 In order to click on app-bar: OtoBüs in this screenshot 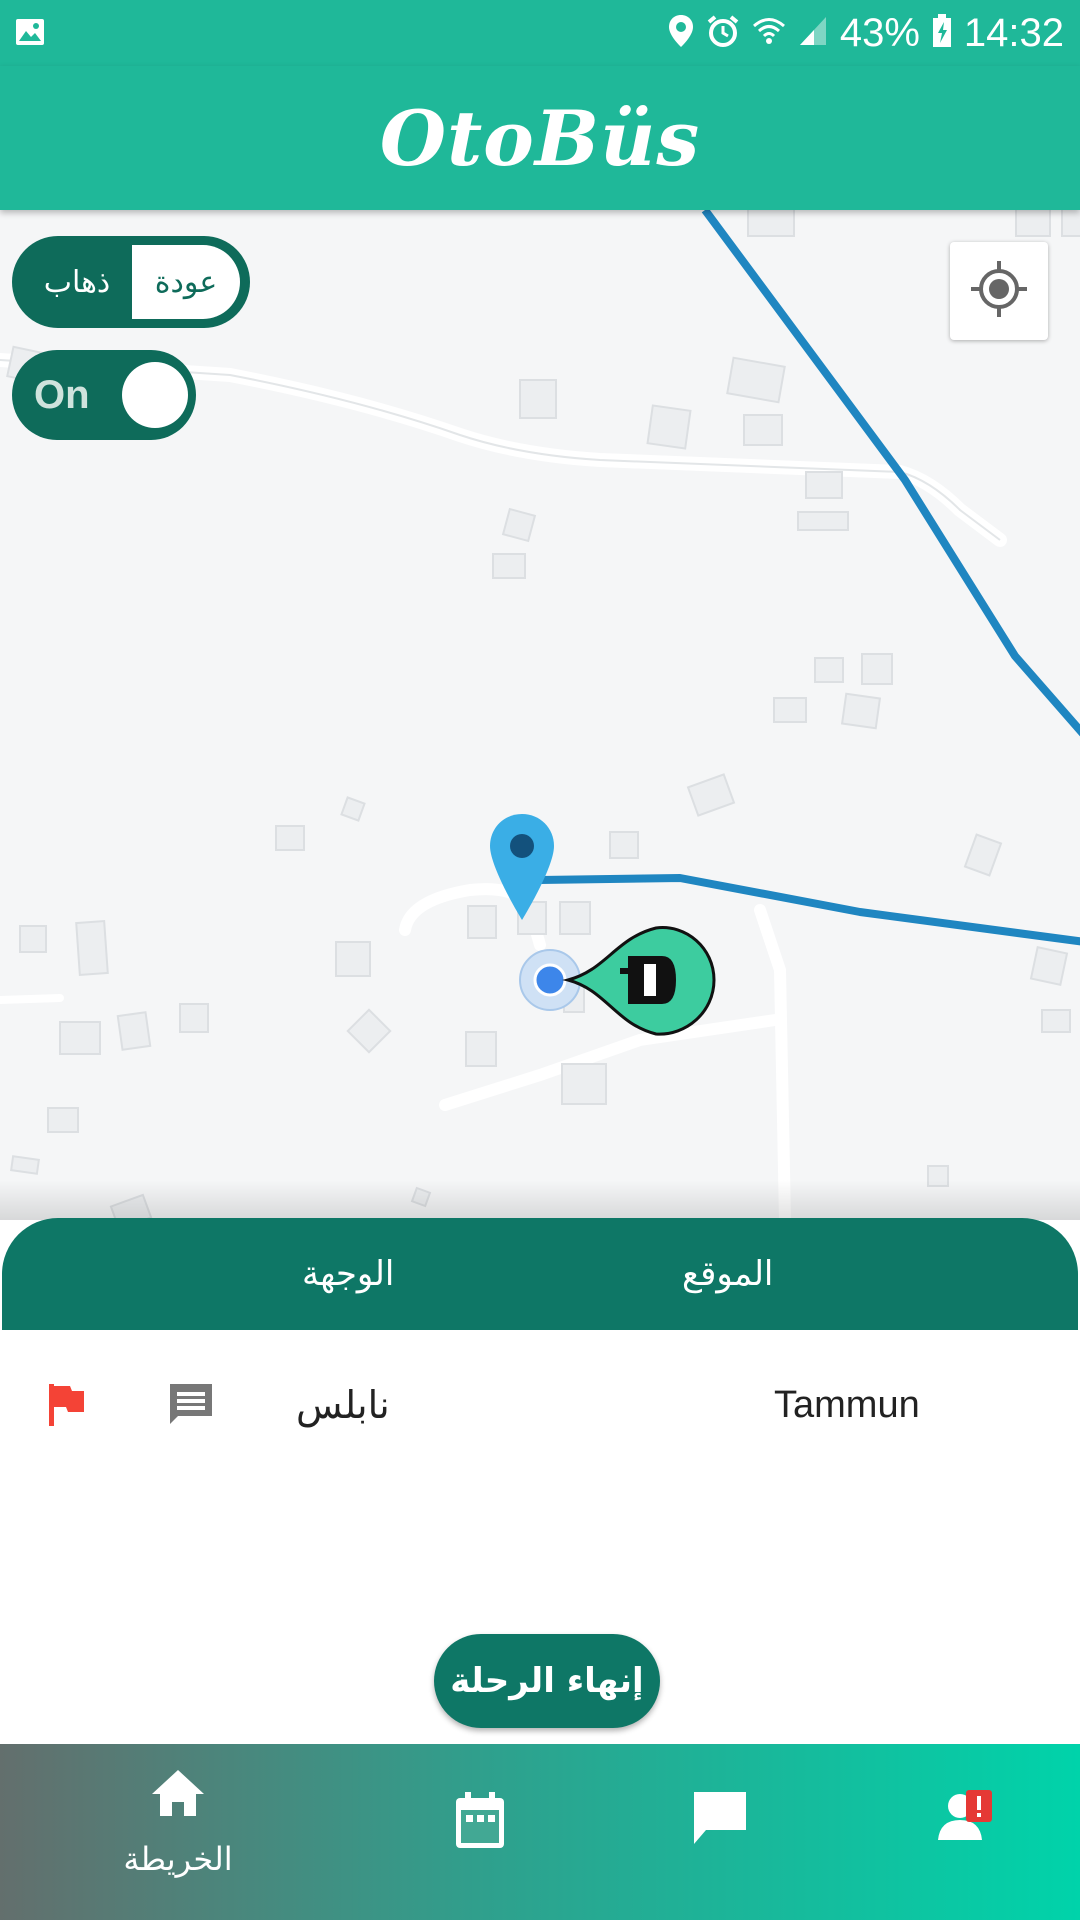, I will do `click(540, 138)`.